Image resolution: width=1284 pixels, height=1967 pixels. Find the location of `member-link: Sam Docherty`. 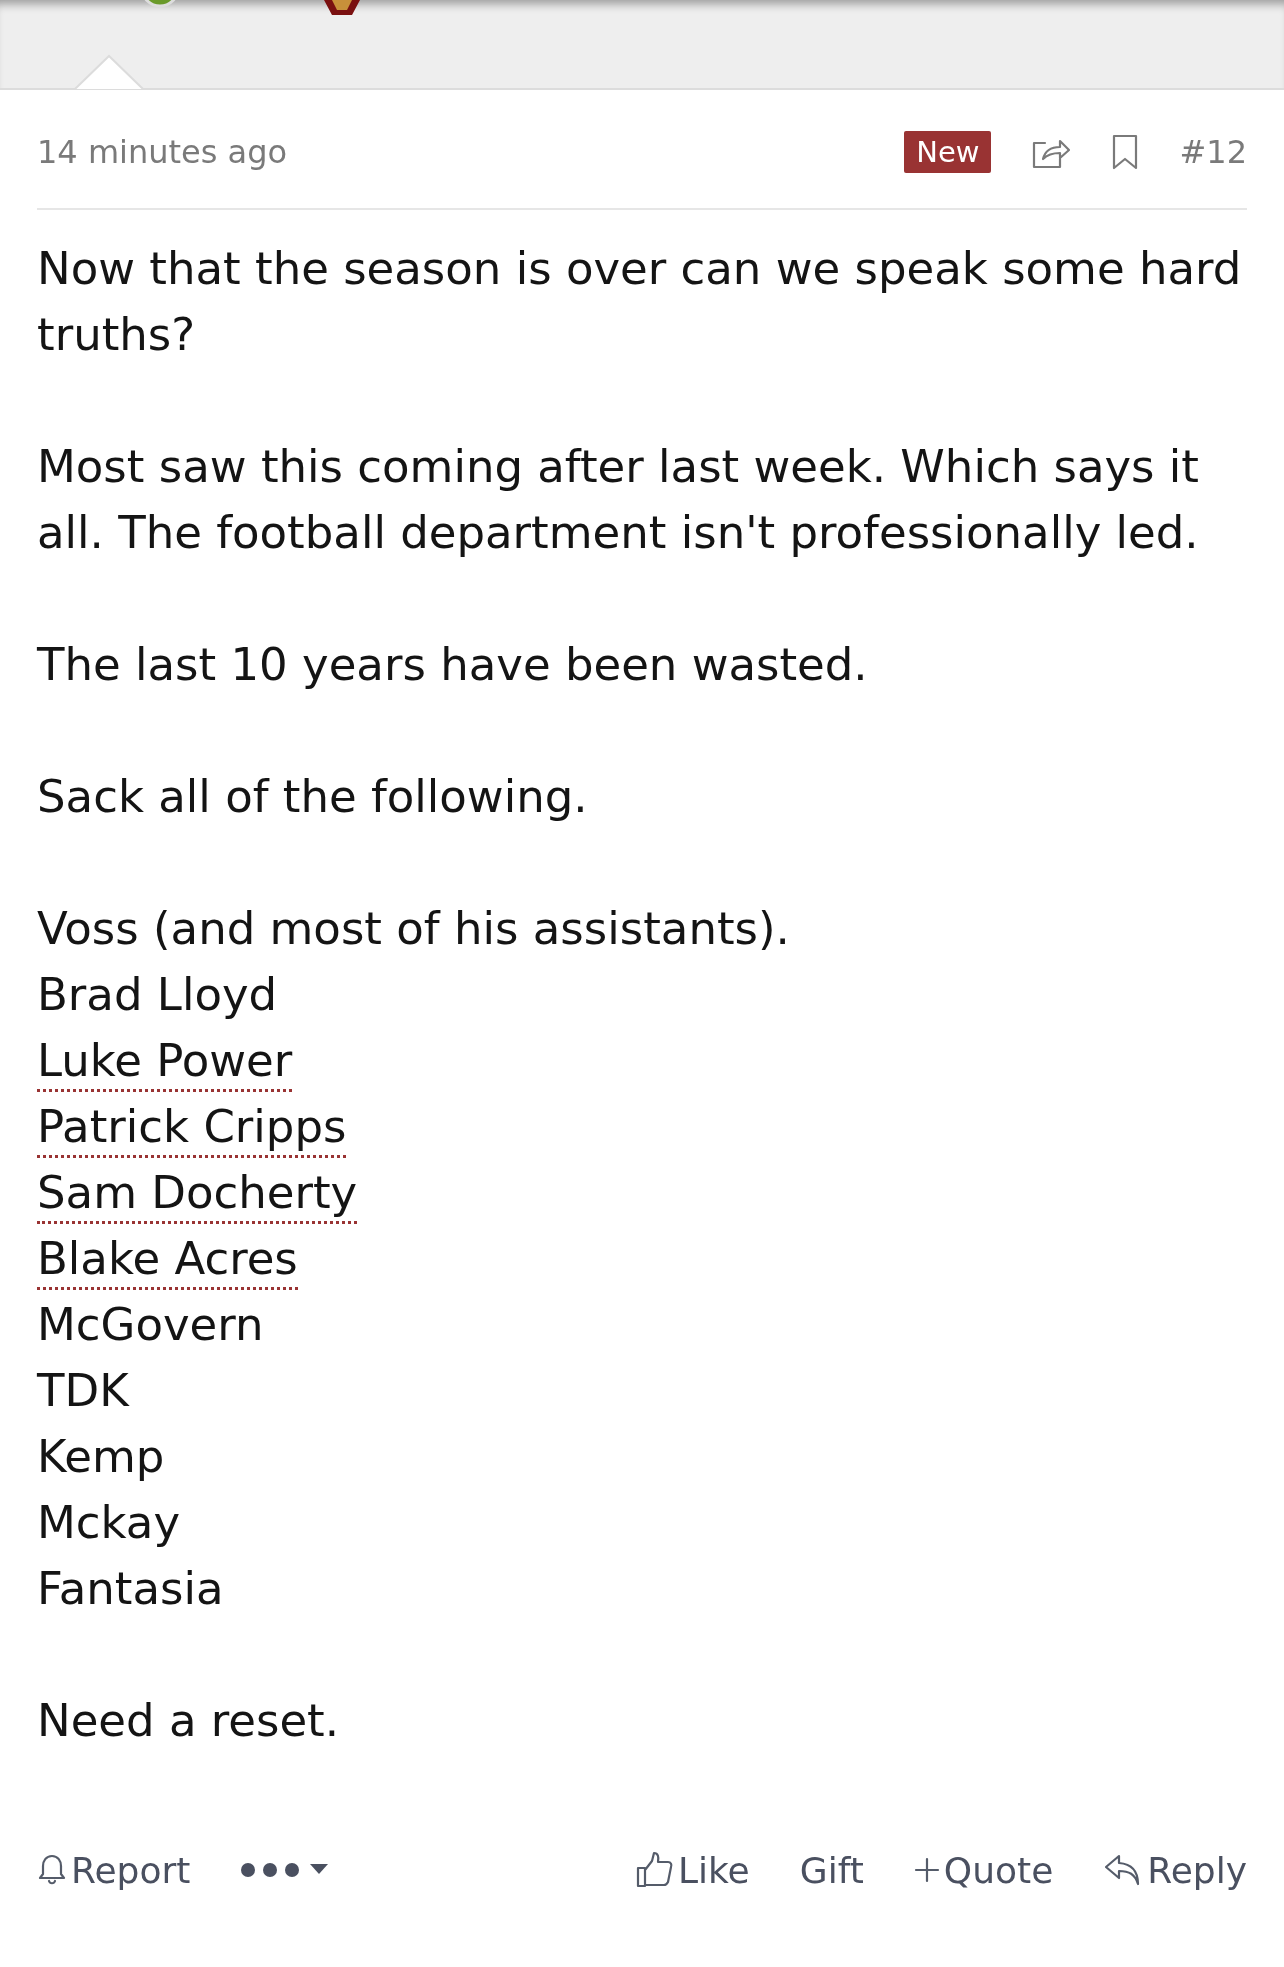

member-link: Sam Docherty is located at coordinates (197, 1195).